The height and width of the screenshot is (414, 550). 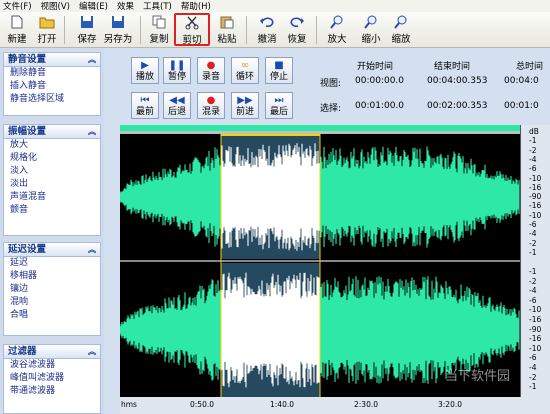 What do you see at coordinates (177, 100) in the screenshot?
I see `rewind-icon: ◀◀` at bounding box center [177, 100].